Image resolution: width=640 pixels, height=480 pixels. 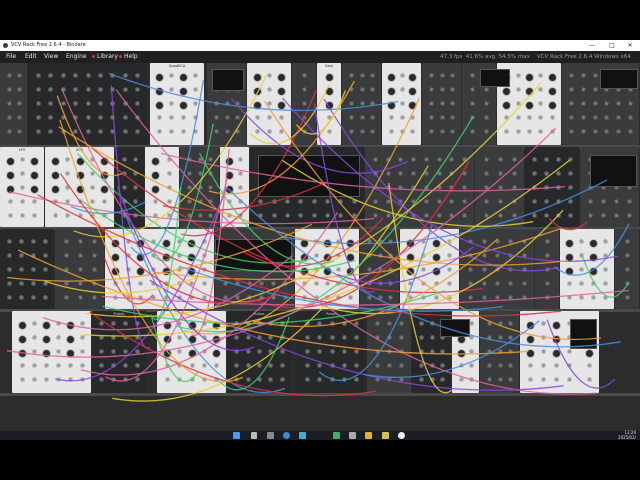 I want to click on store-icon, so click(x=302, y=435).